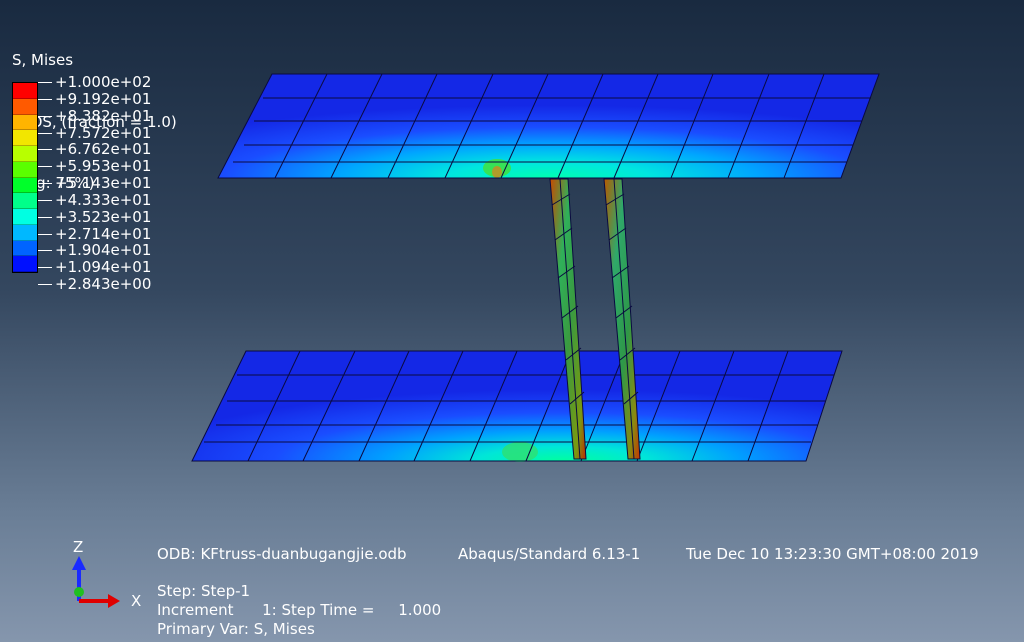 This screenshot has width=1024, height=642. Describe the element at coordinates (79, 592) in the screenshot. I see `y-axis-dot` at that location.